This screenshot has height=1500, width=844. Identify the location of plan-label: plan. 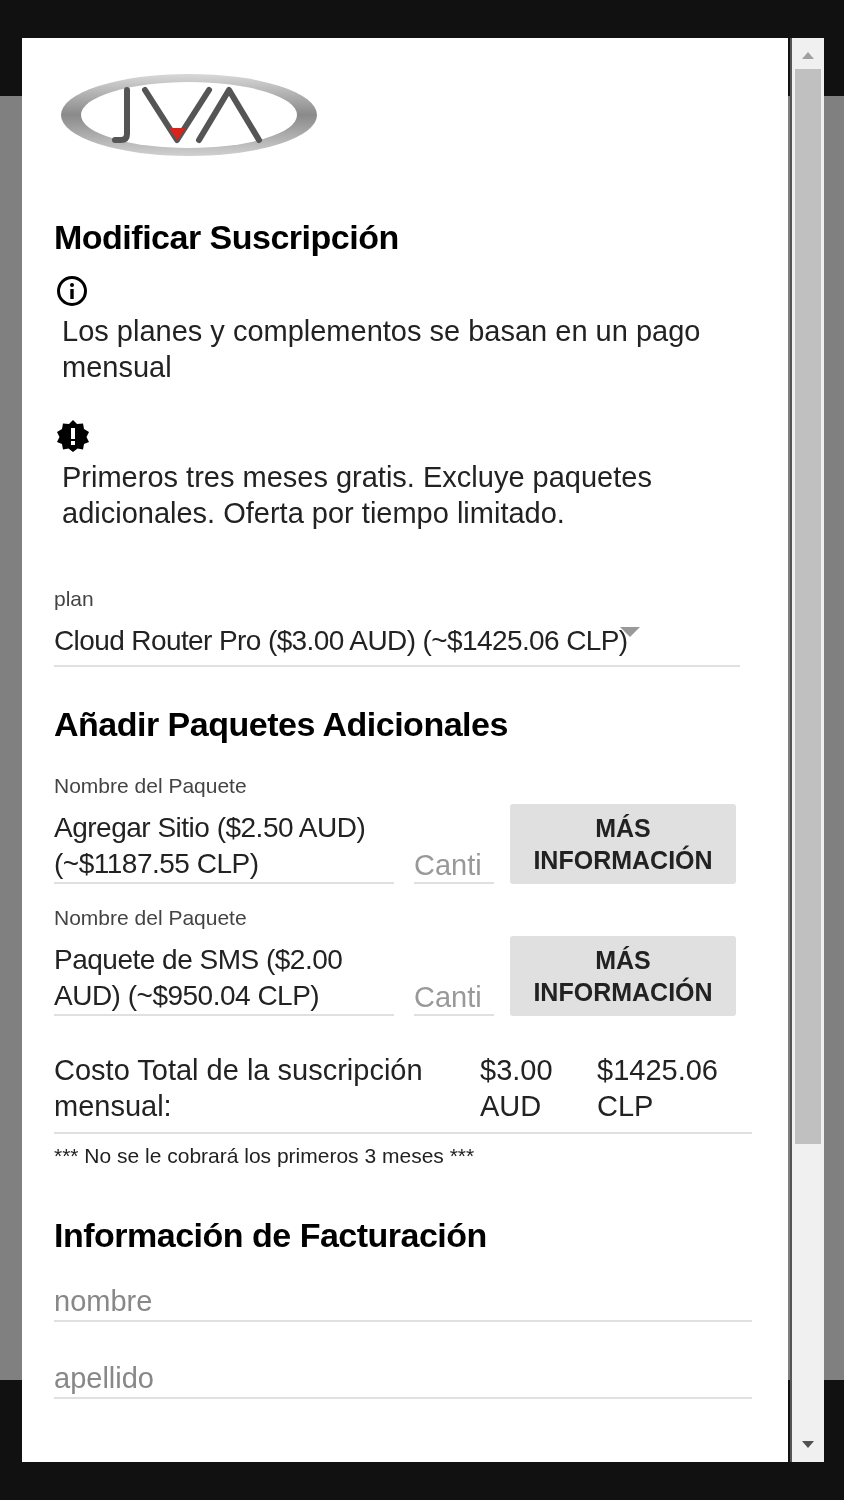
(74, 599).